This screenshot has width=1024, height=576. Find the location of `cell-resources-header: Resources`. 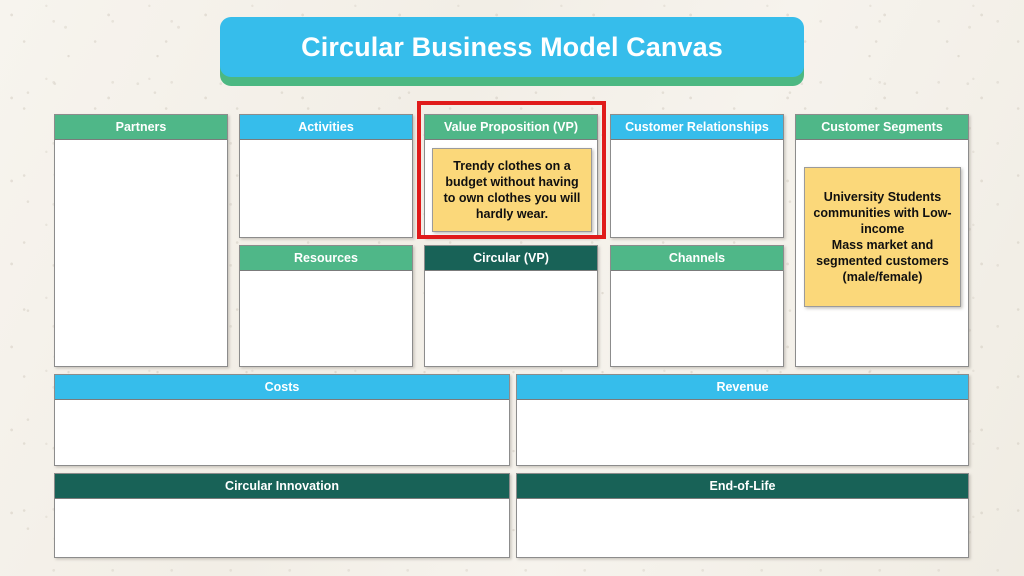

cell-resources-header: Resources is located at coordinates (326, 258).